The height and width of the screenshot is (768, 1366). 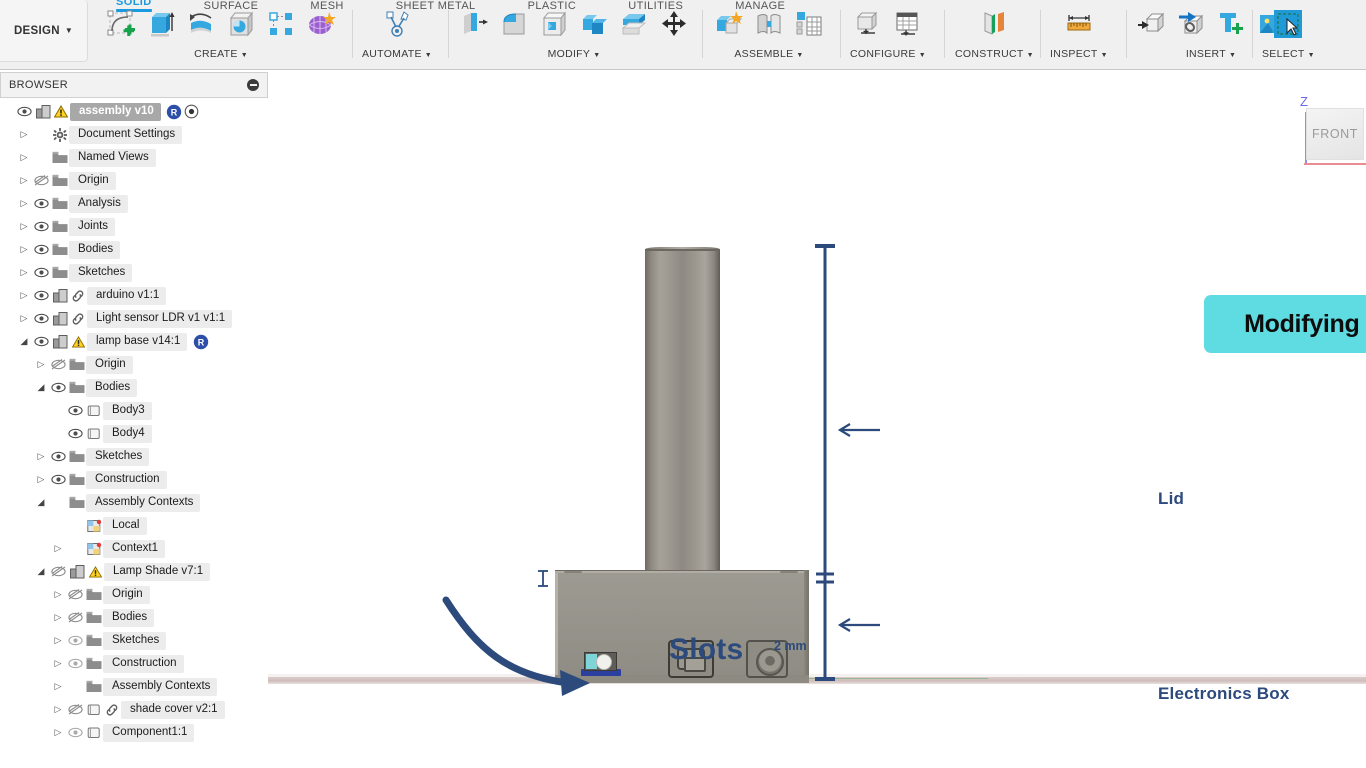 What do you see at coordinates (192, 111) in the screenshot?
I see `radio-selected-icon` at bounding box center [192, 111].